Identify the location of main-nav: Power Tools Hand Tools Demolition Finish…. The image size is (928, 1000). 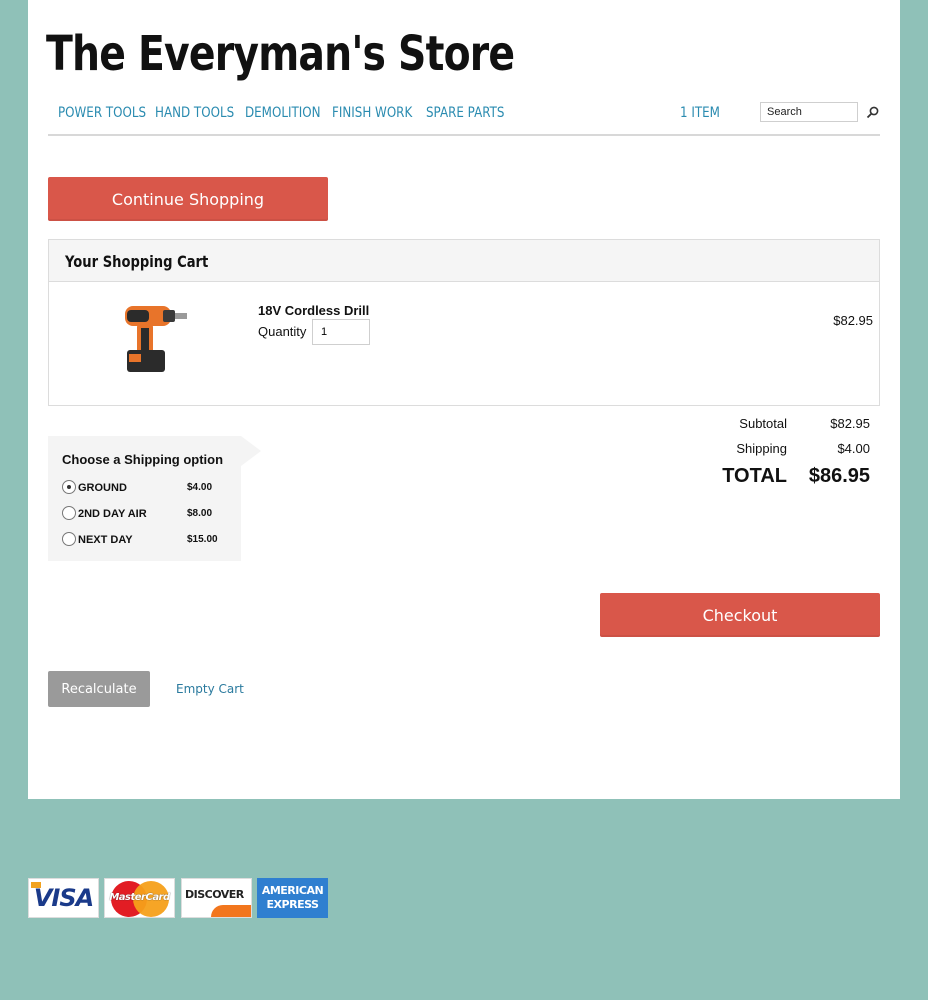
(464, 119).